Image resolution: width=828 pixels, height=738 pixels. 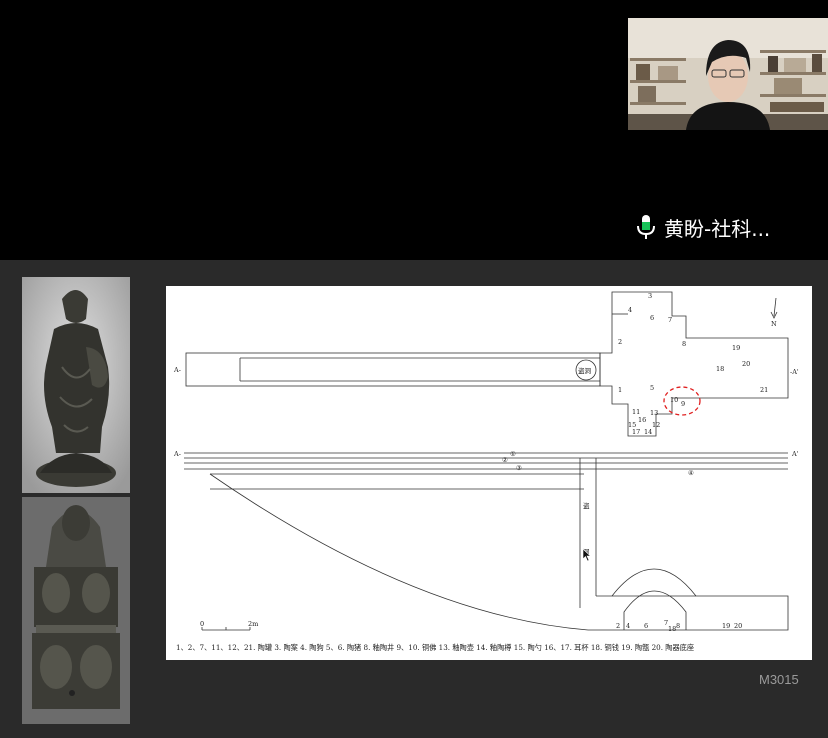 I want to click on artifact-number: 2, so click(x=620, y=342).